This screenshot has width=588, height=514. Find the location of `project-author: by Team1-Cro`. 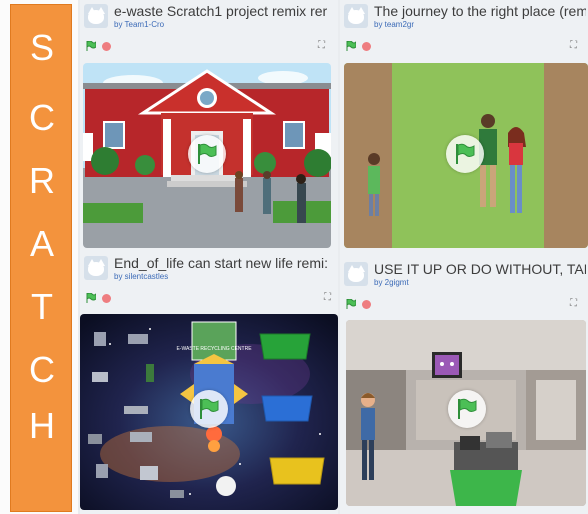

project-author: by Team1-Cro is located at coordinates (139, 24).